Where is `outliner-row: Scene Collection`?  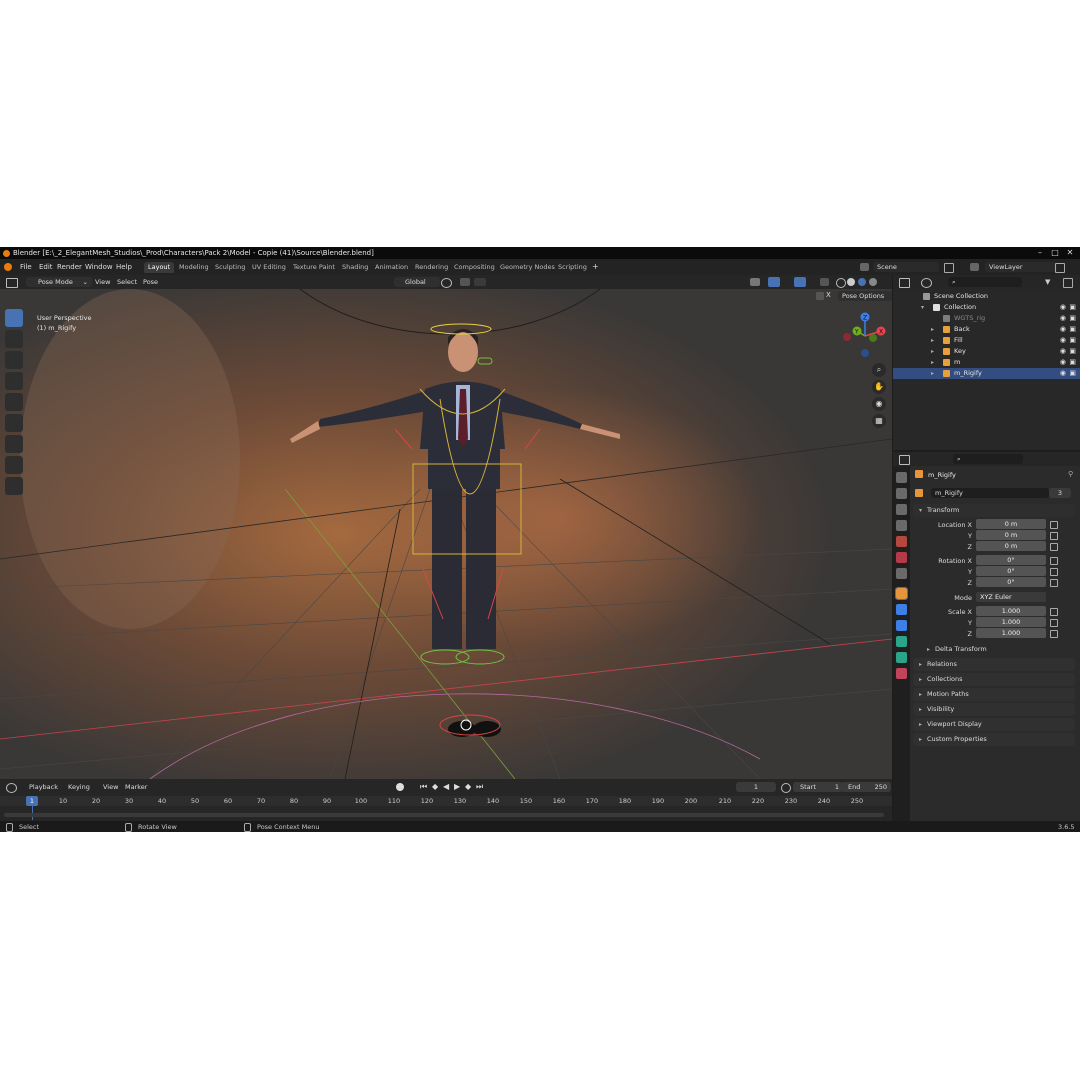 outliner-row: Scene Collection is located at coordinates (986, 296).